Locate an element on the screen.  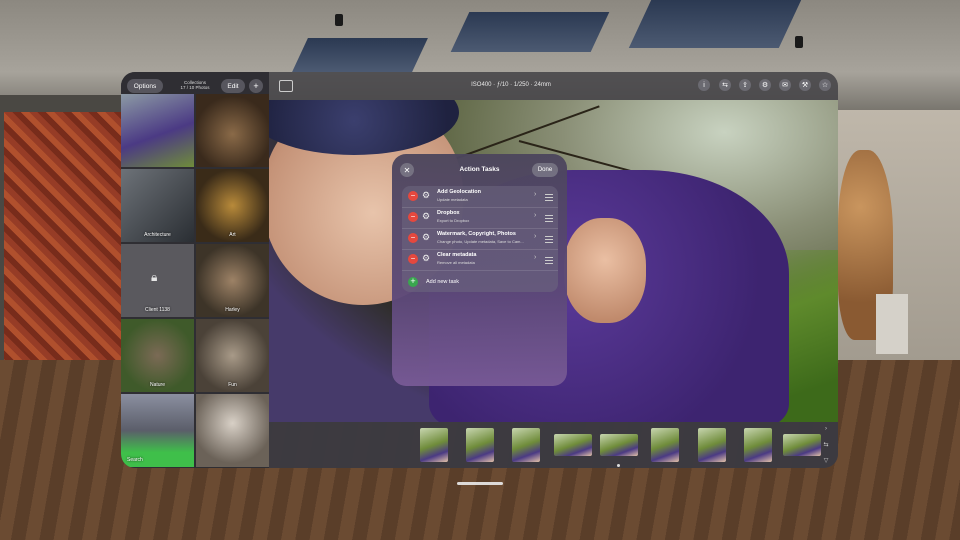
tile-label: Architecture is located at coordinates (157, 235).